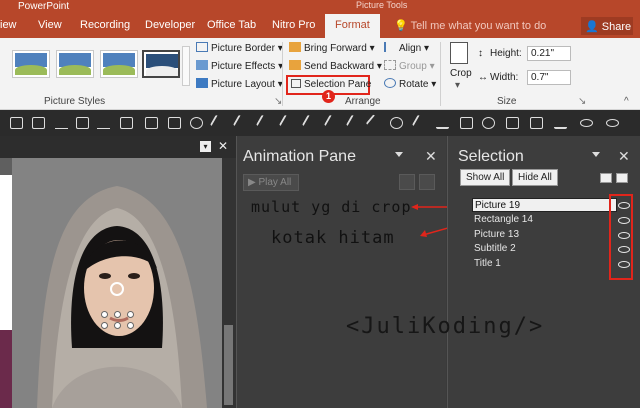 This screenshot has width=640, height=408. Describe the element at coordinates (105, 25) in the screenshot. I see `tab-recording: Recording` at that location.